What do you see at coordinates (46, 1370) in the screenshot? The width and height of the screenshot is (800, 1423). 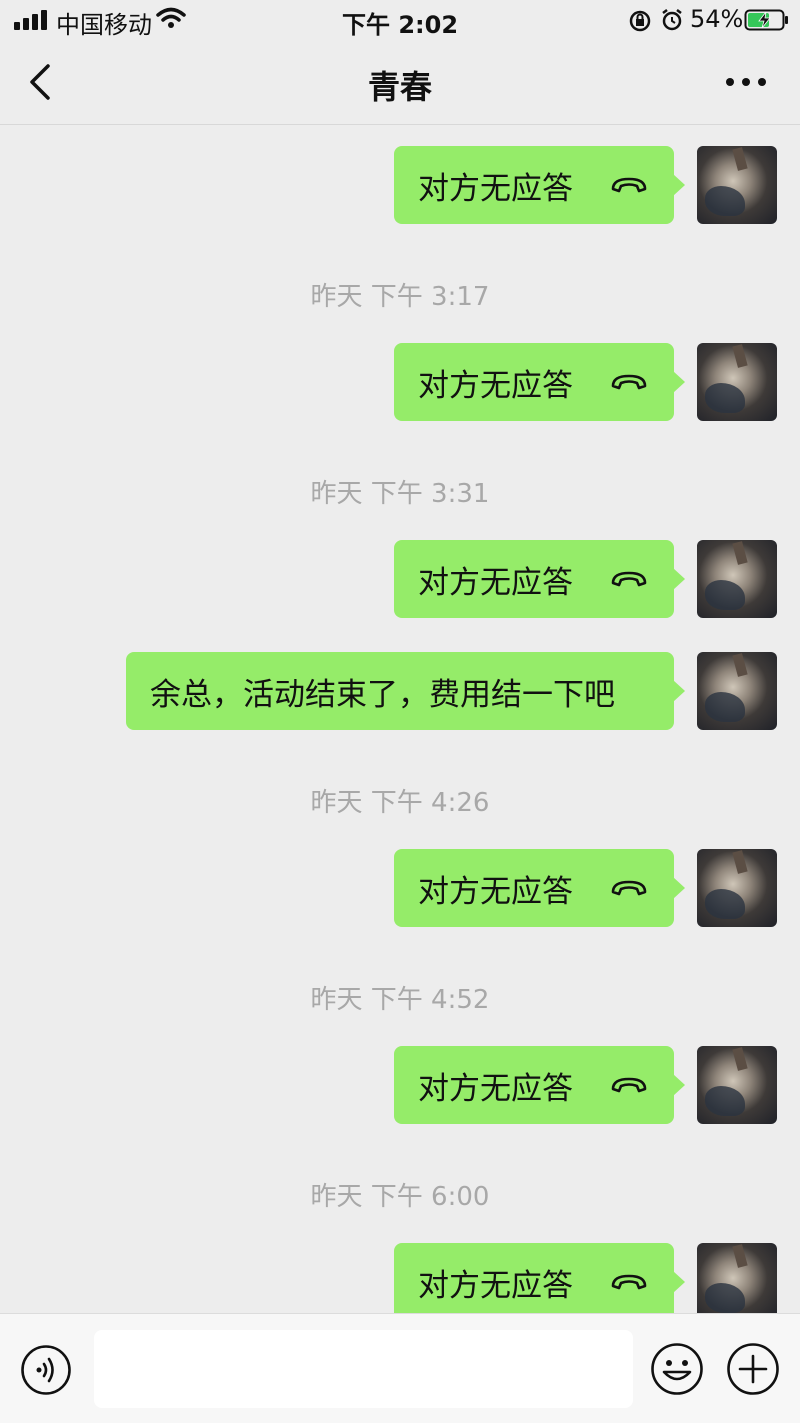 I see `voice-icon` at bounding box center [46, 1370].